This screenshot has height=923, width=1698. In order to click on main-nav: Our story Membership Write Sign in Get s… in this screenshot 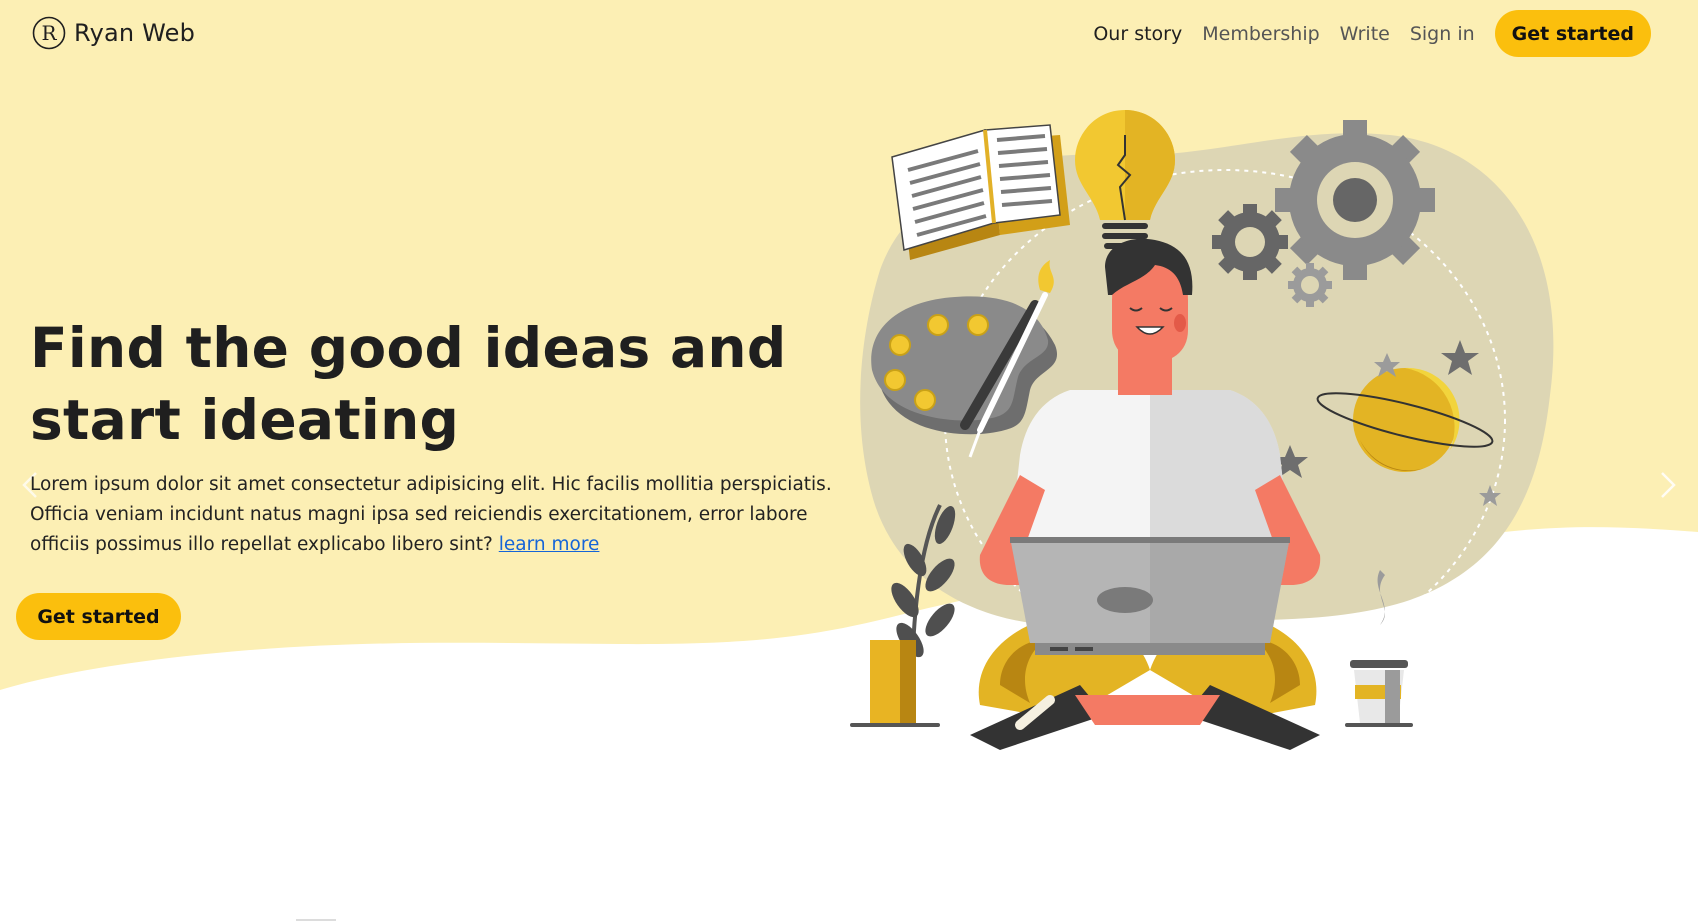, I will do `click(1372, 33)`.